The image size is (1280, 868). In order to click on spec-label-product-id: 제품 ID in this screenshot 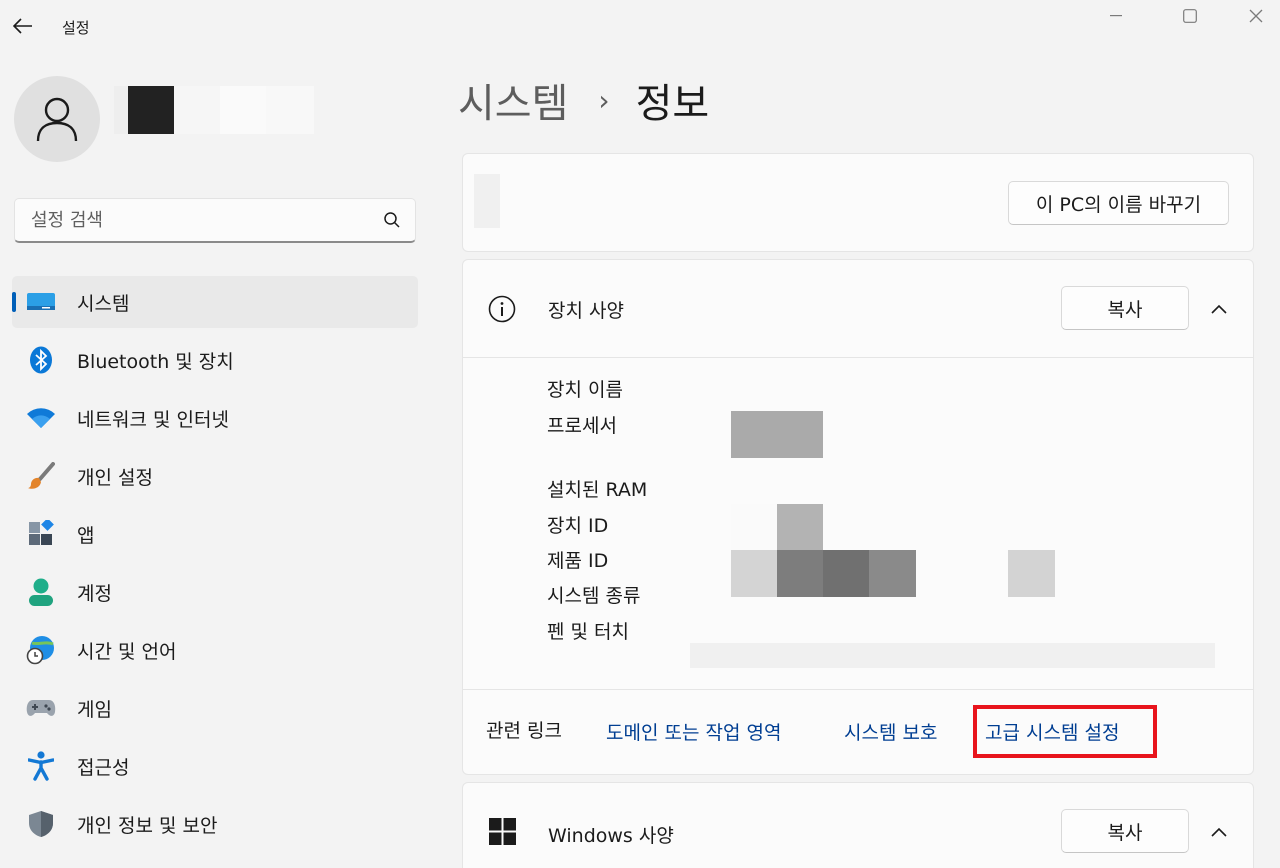, I will do `click(578, 561)`.